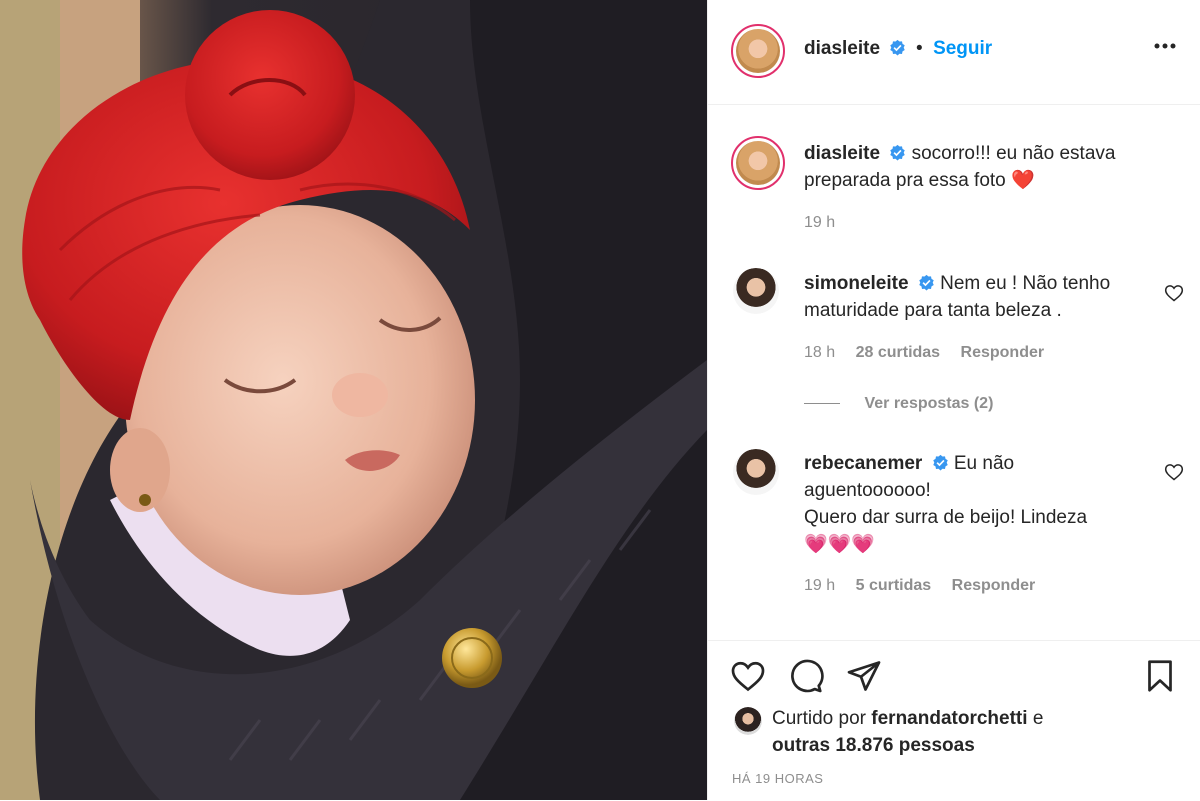 The image size is (1200, 801). What do you see at coordinates (839, 544) in the screenshot?
I see `heart-emojis: 💗💗💗` at bounding box center [839, 544].